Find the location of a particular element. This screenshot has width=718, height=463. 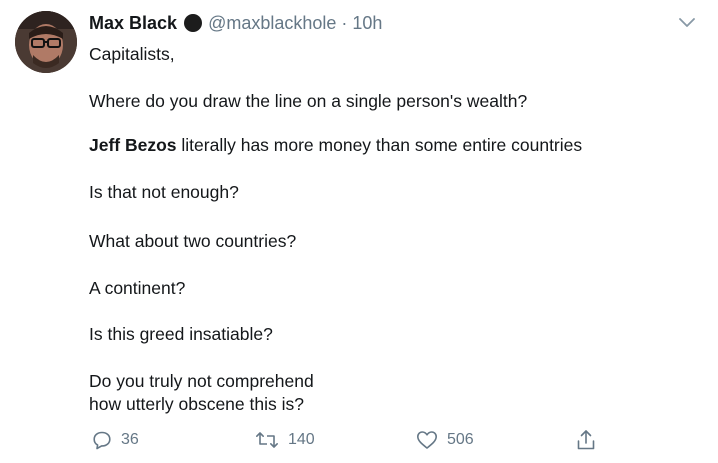

like-button: 506 is located at coordinates (445, 440).